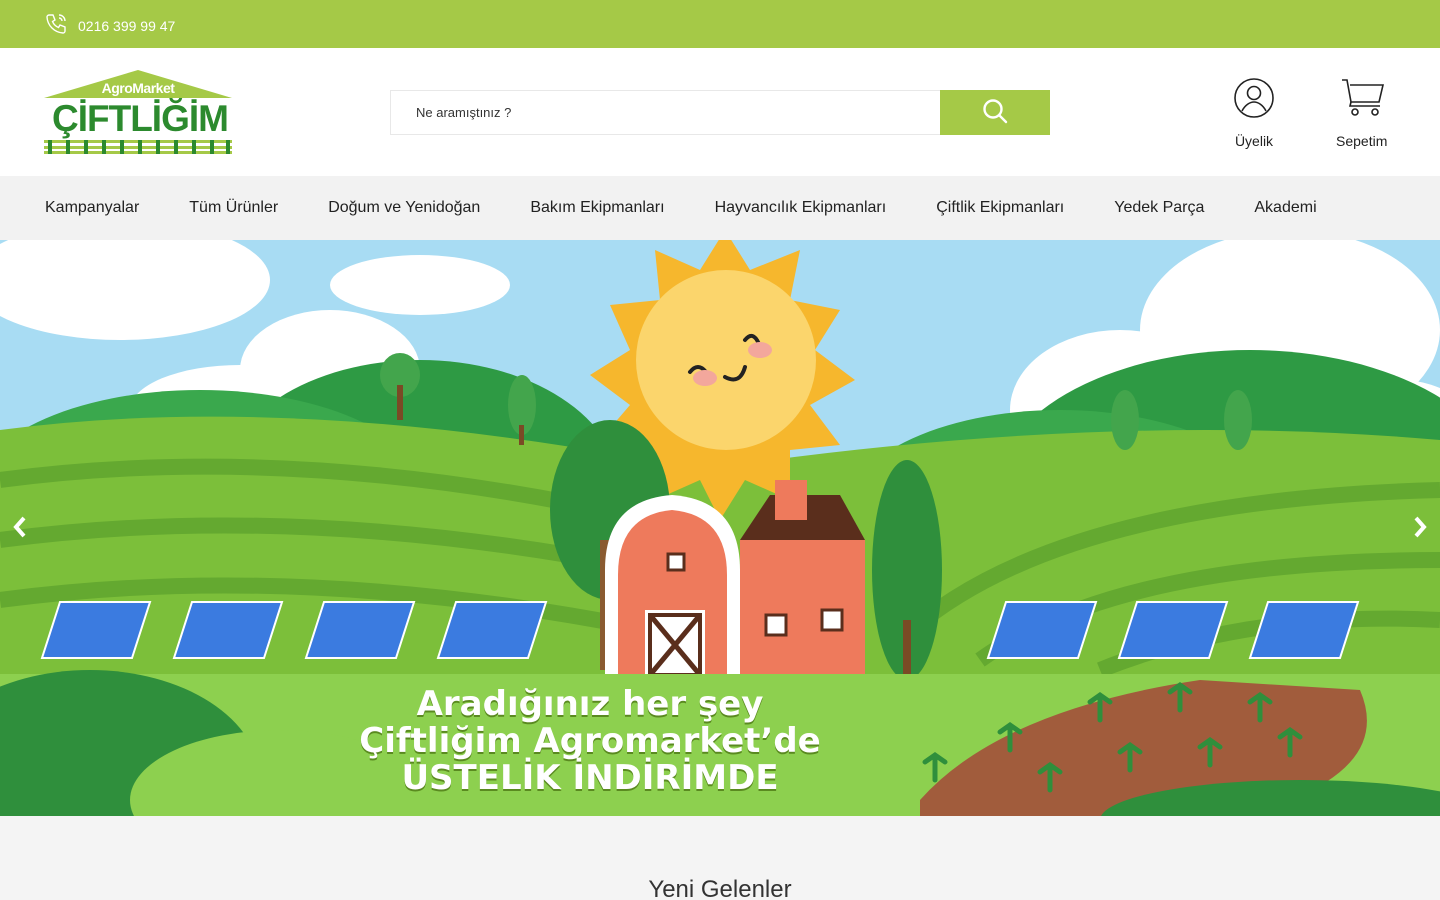  Describe the element at coordinates (720, 24) in the screenshot. I see `top-bar: 0216 399 99 47` at that location.